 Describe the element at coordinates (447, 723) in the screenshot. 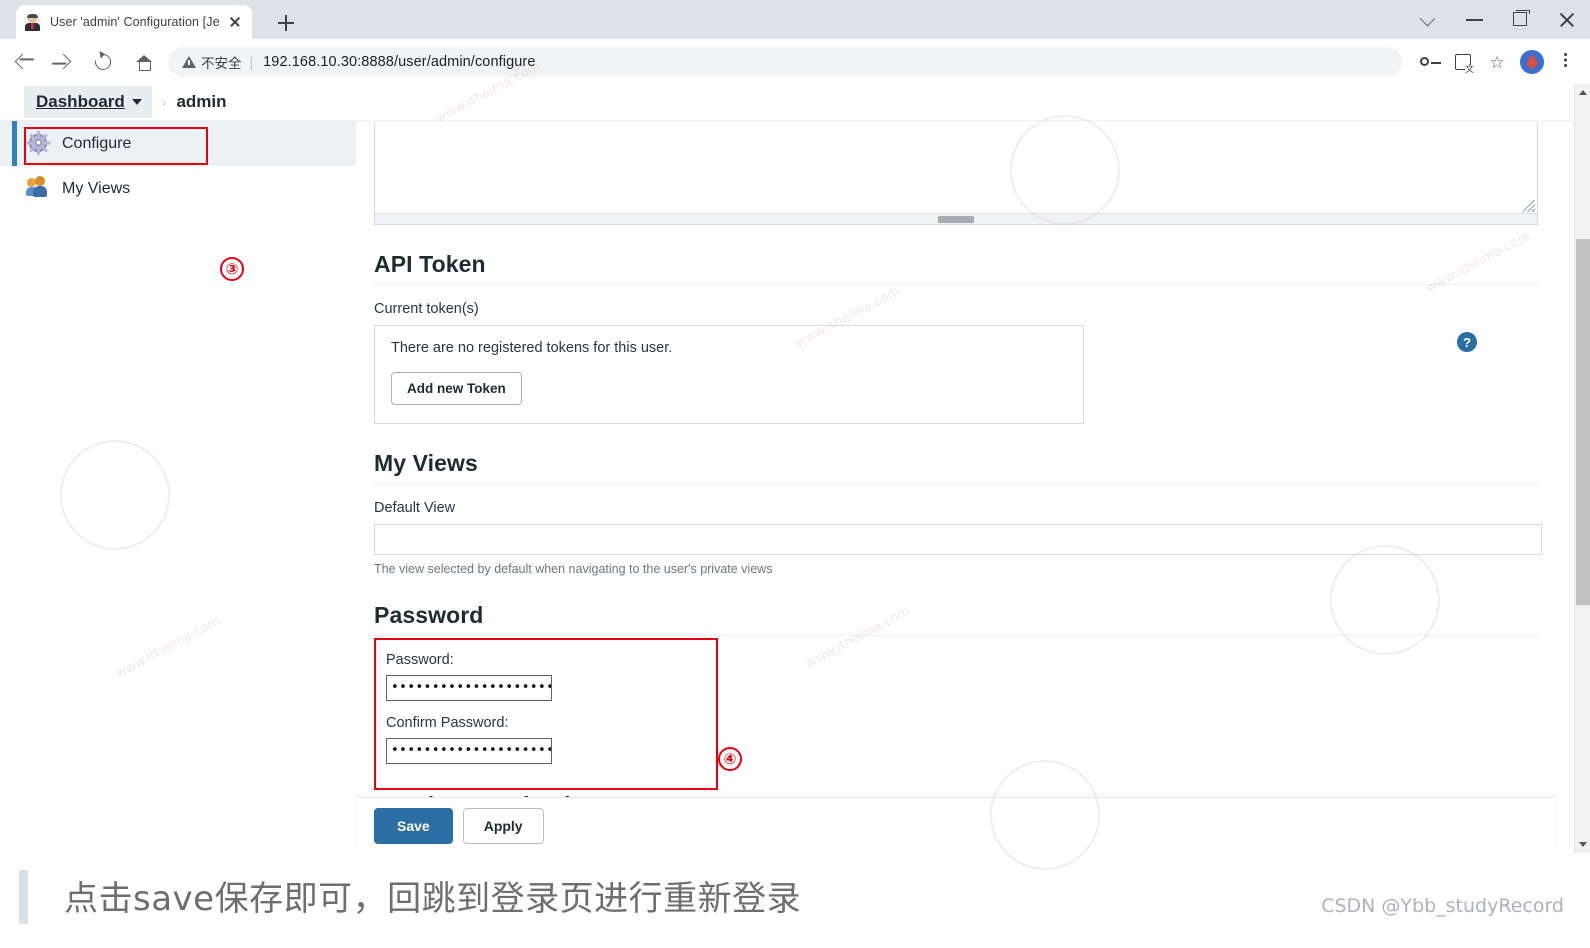

I see `confirm-password-label: Confirm Password:` at that location.